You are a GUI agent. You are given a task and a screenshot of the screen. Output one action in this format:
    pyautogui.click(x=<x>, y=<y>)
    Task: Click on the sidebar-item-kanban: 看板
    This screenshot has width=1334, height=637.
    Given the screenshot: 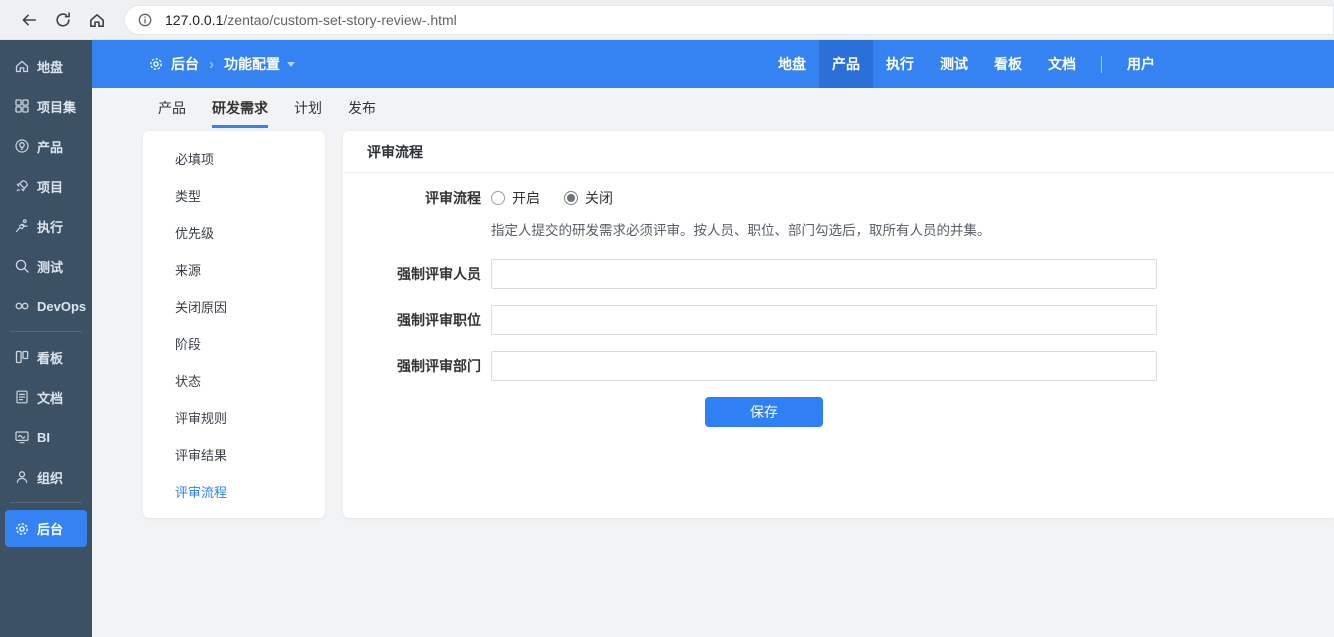 What is the action you would take?
    pyautogui.click(x=46, y=357)
    